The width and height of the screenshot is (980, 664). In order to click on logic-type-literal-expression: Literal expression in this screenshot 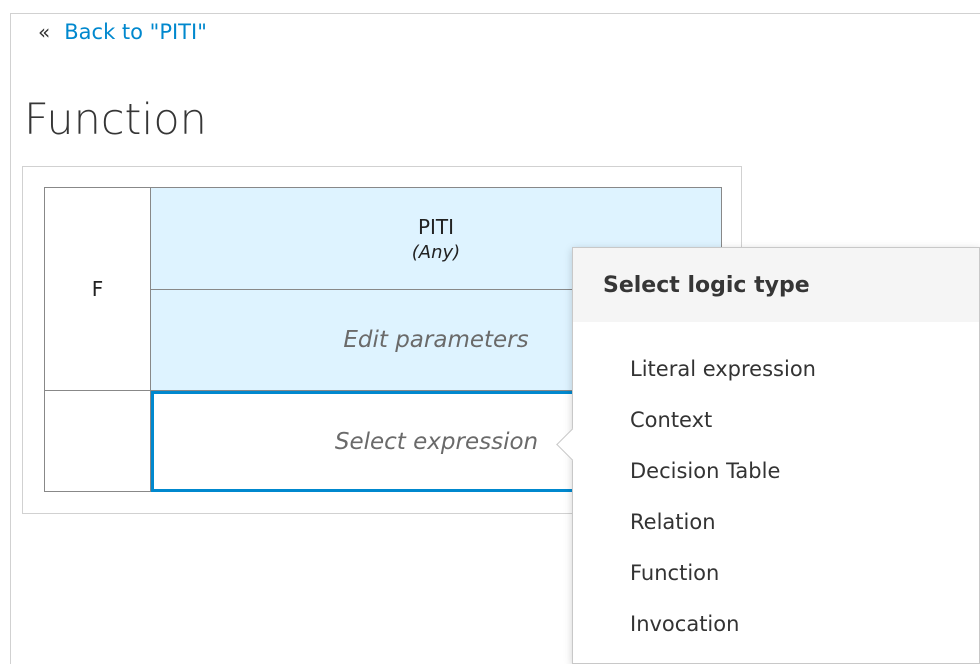, I will do `click(776, 369)`.